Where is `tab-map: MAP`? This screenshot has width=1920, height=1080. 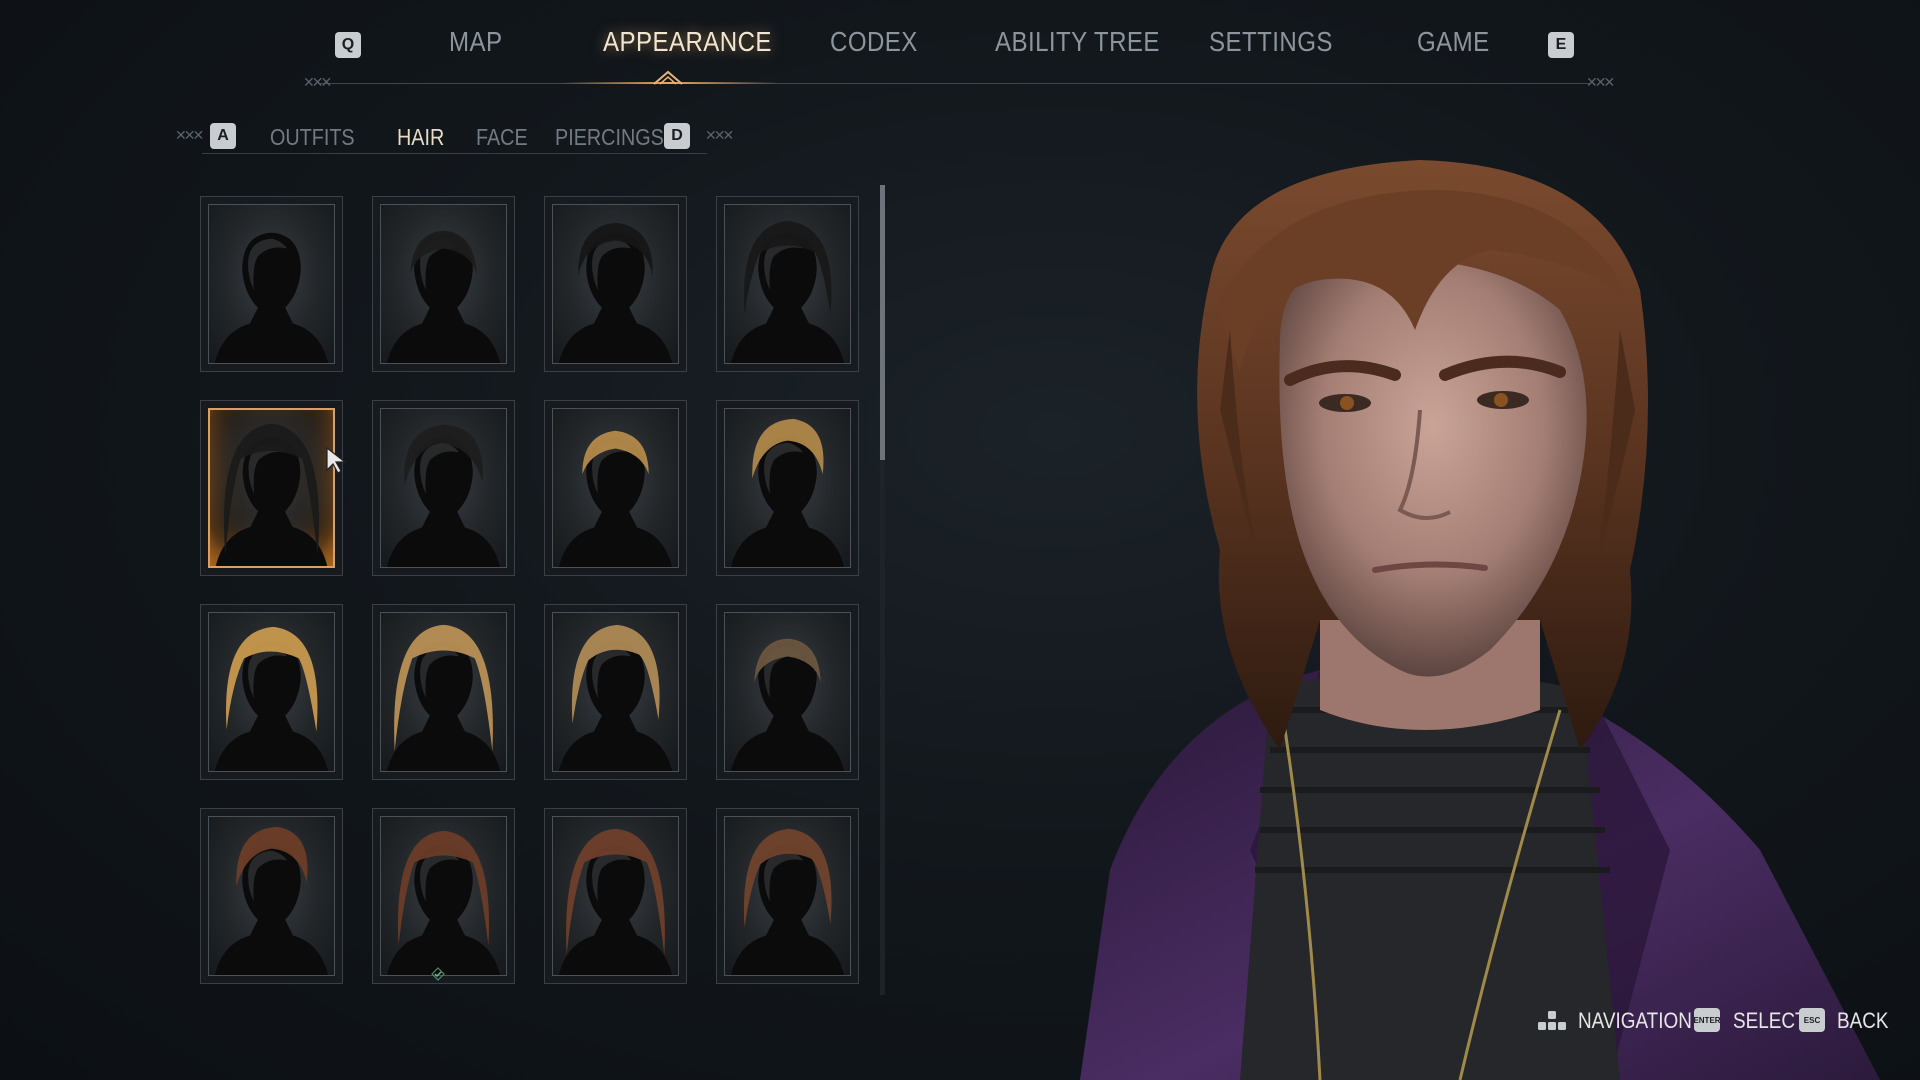 tab-map: MAP is located at coordinates (475, 42).